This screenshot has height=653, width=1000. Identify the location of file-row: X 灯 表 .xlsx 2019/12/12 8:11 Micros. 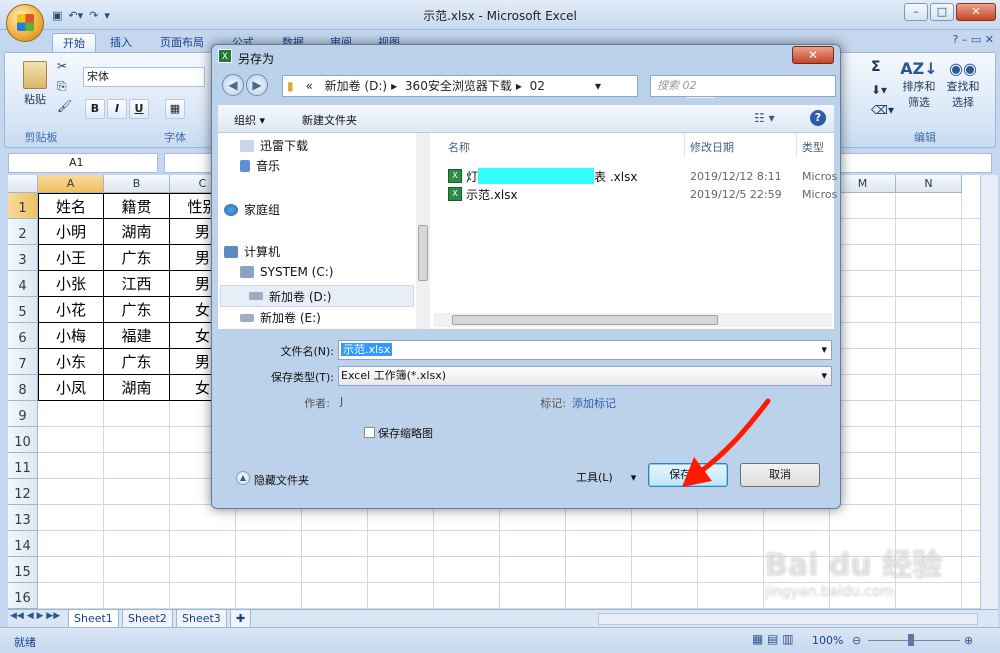
(642, 176).